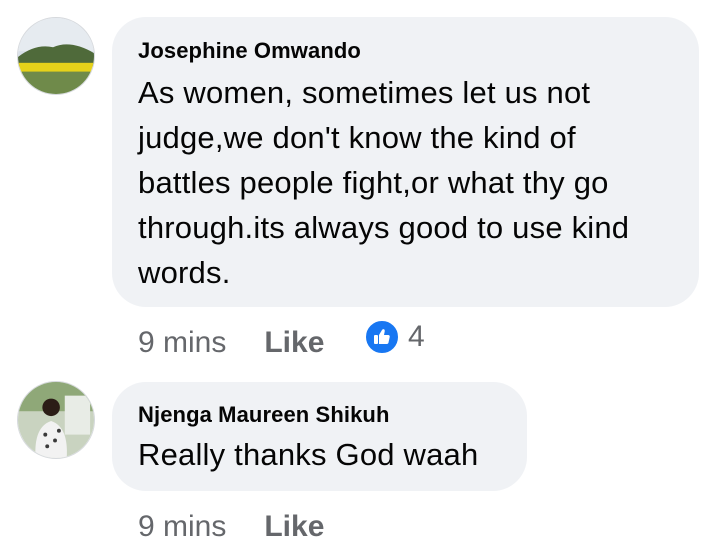 The width and height of the screenshot is (720, 544). I want to click on avatar-njenga-maureen-shikuh, so click(56, 420).